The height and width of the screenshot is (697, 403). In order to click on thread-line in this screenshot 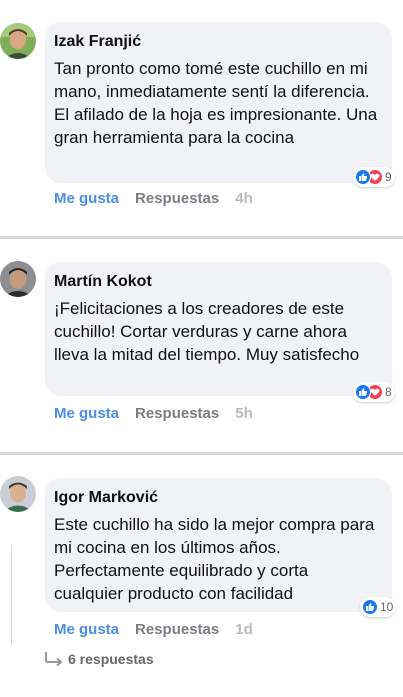, I will do `click(11, 595)`.